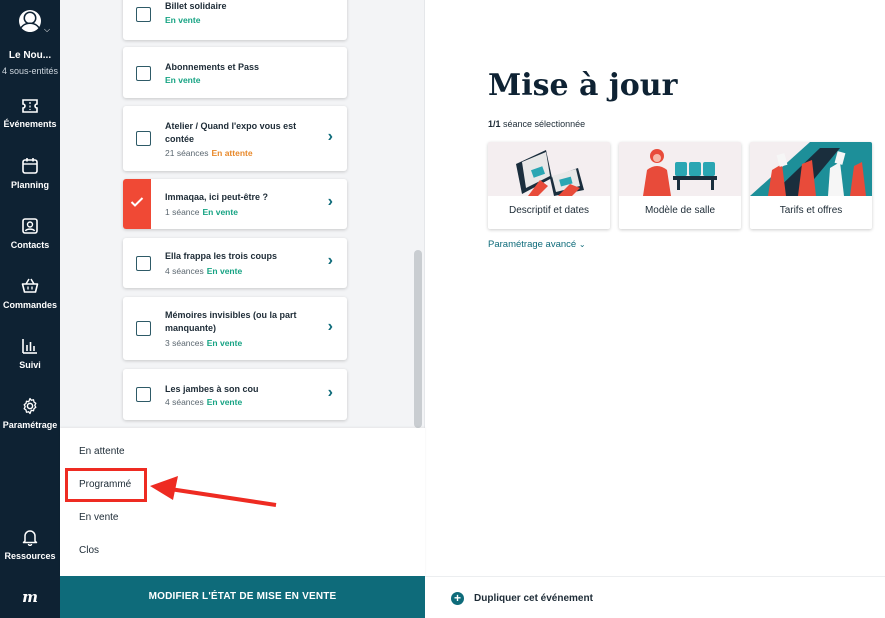 The height and width of the screenshot is (618, 885). I want to click on annotation-highlight-box, so click(106, 485).